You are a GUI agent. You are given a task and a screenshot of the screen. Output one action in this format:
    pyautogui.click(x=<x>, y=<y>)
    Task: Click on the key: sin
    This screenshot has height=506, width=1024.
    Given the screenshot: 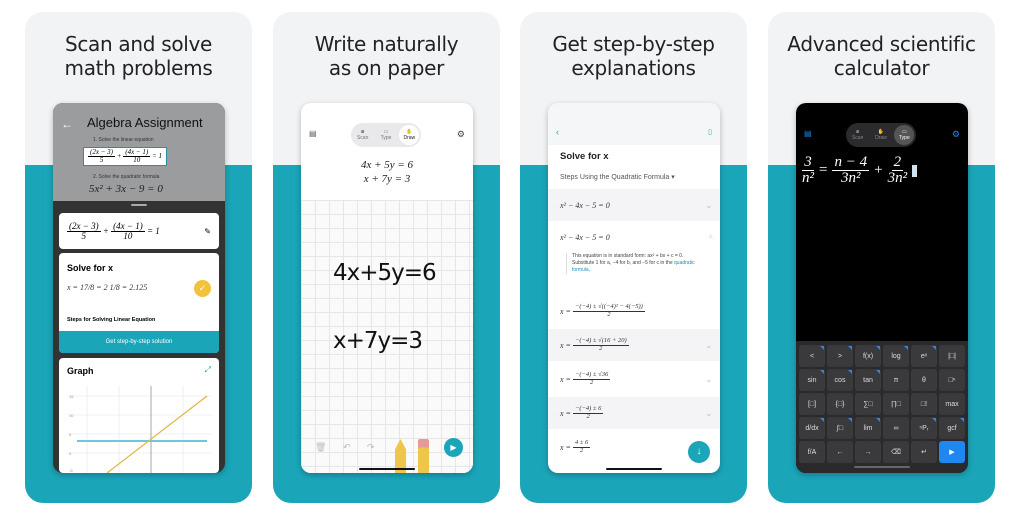 What is the action you would take?
    pyautogui.click(x=812, y=380)
    